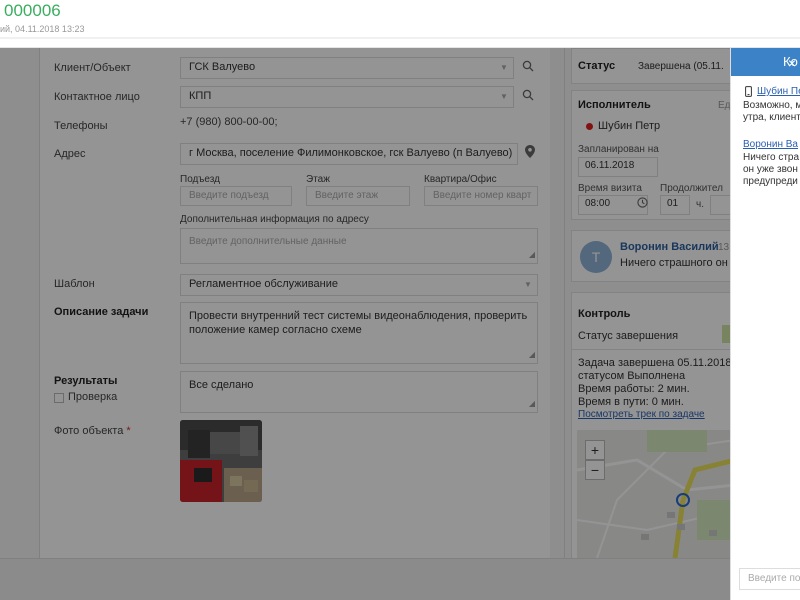 The image size is (800, 600). What do you see at coordinates (769, 579) in the screenshot?
I see `comment-input: Введите по` at bounding box center [769, 579].